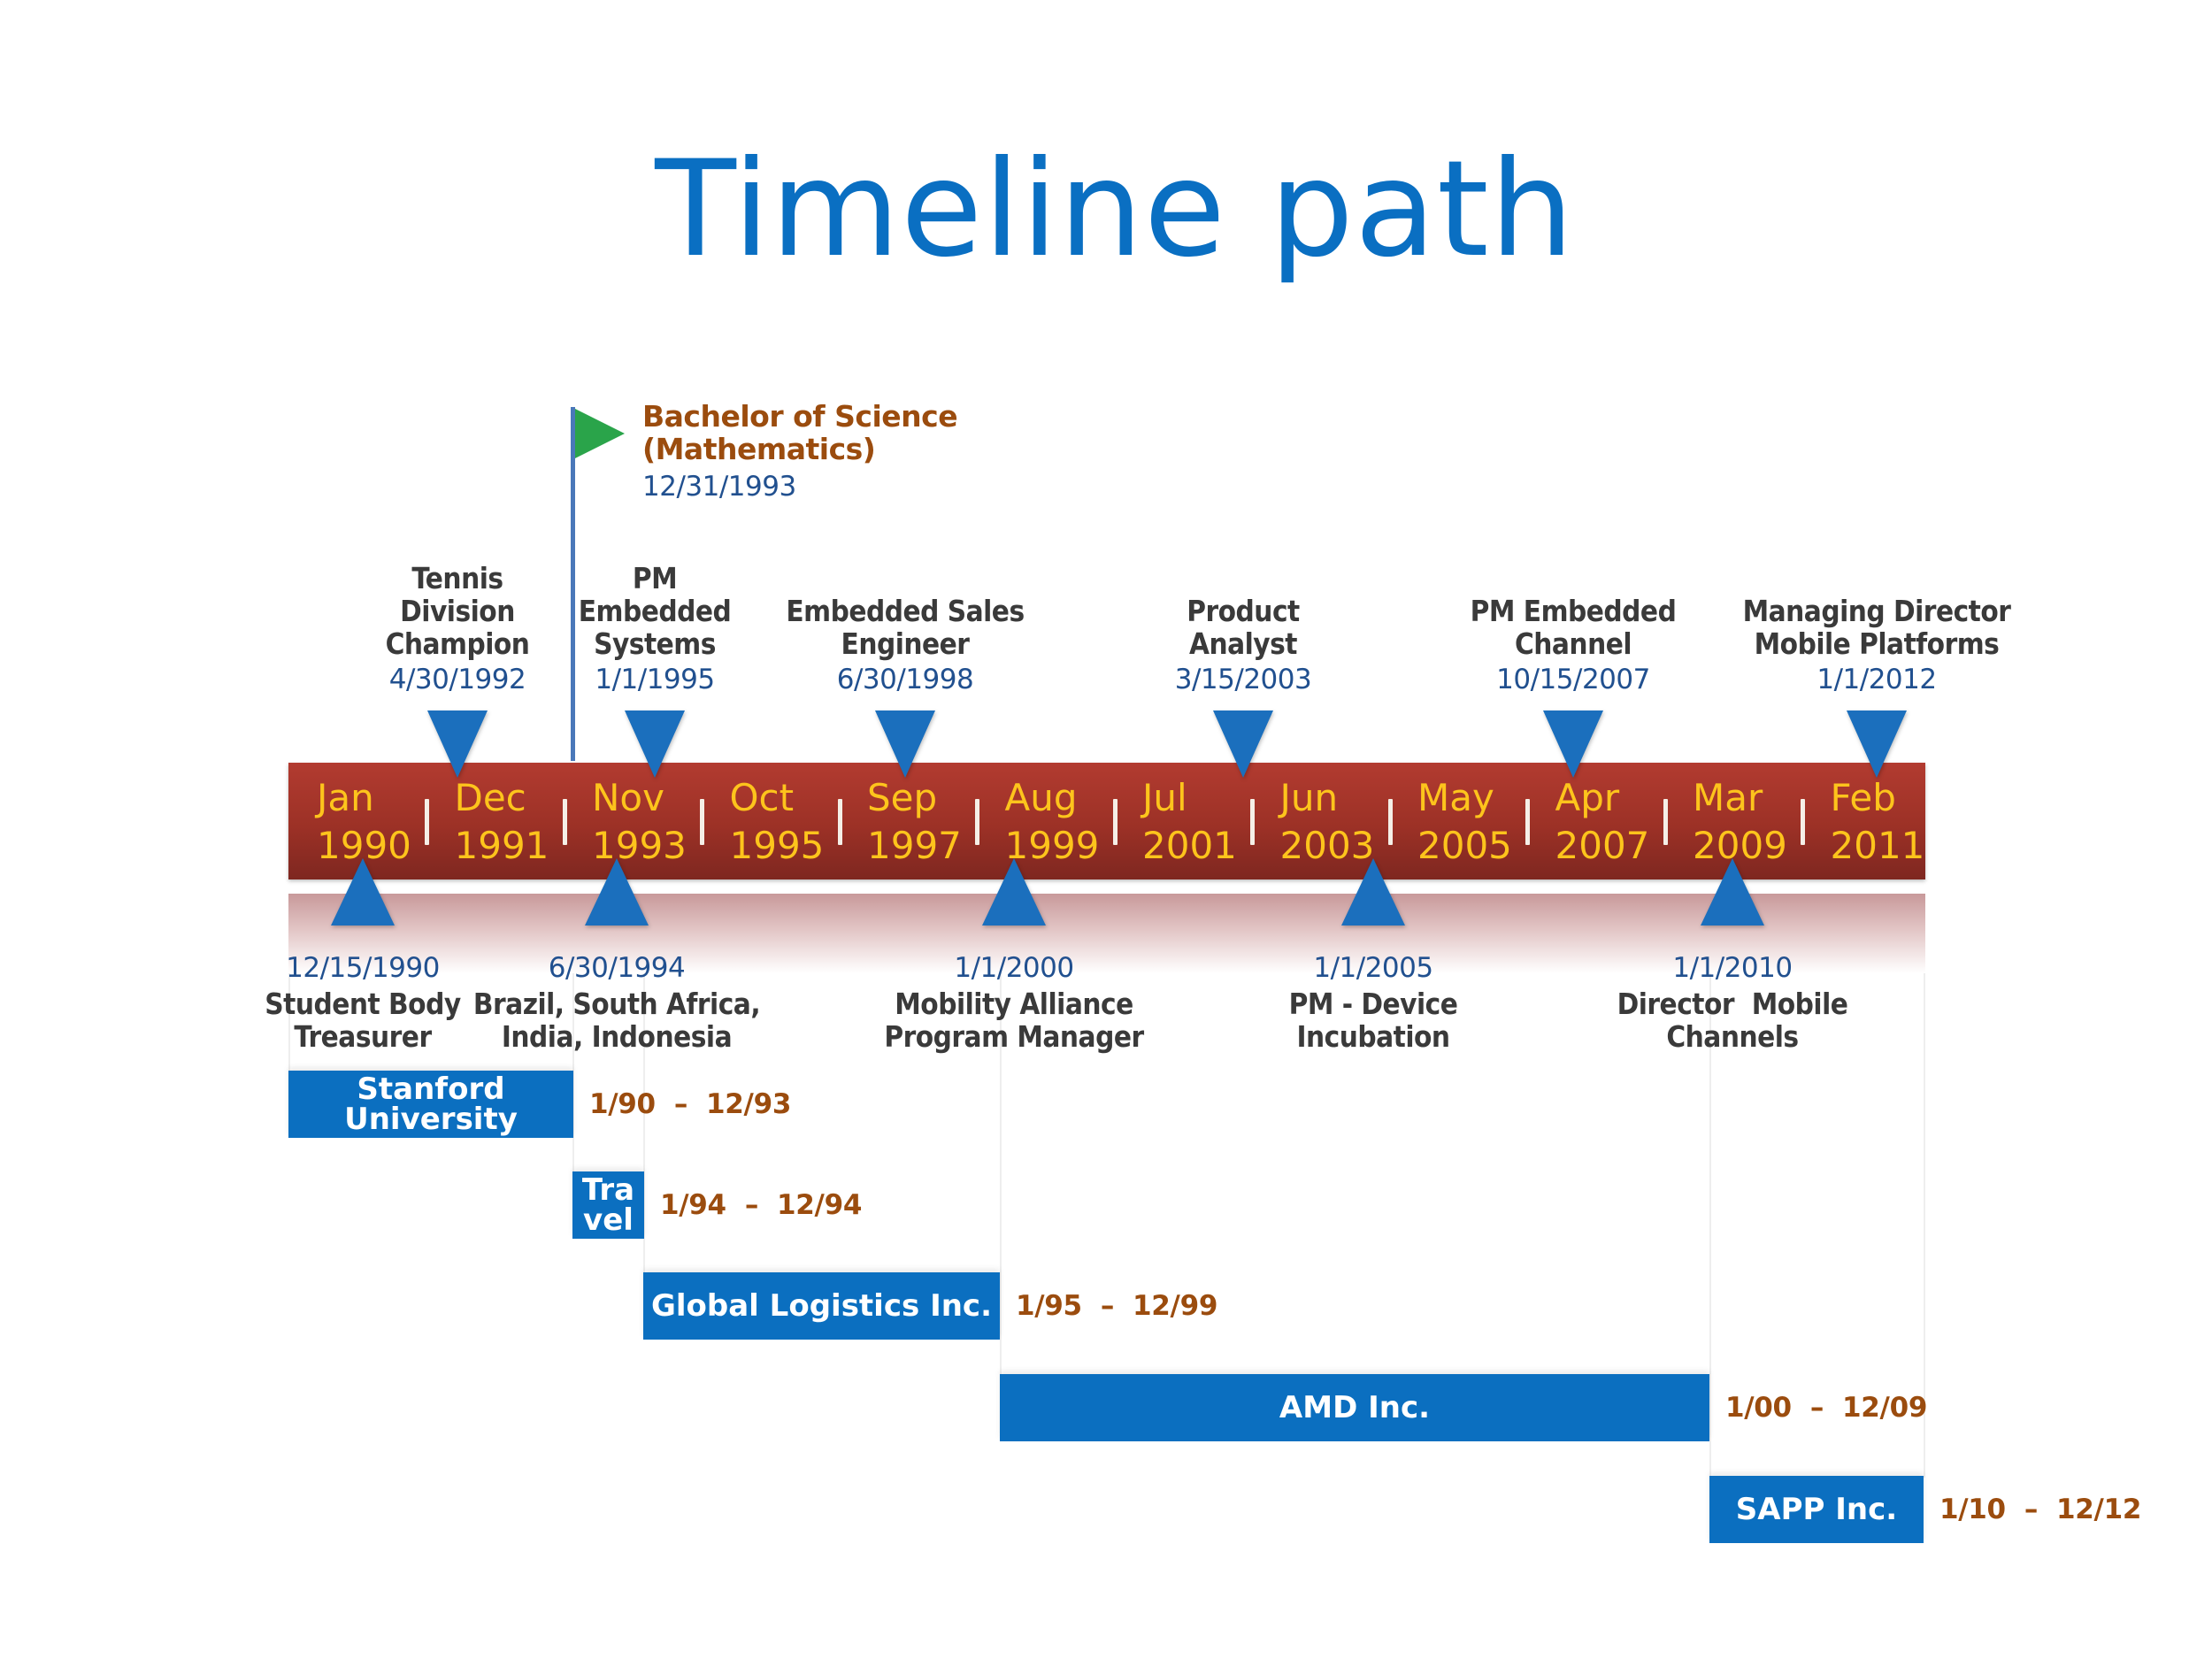 The width and height of the screenshot is (2212, 1659). I want to click on period-year: 2005, so click(1465, 846).